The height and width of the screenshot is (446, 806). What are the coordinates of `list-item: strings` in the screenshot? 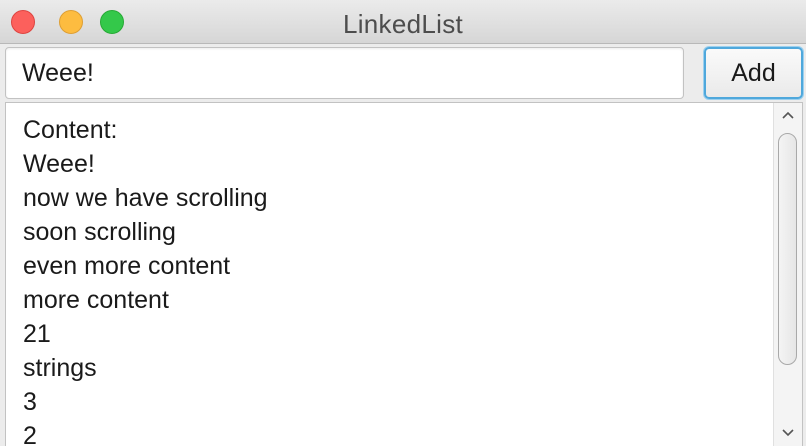 It's located at (145, 368).